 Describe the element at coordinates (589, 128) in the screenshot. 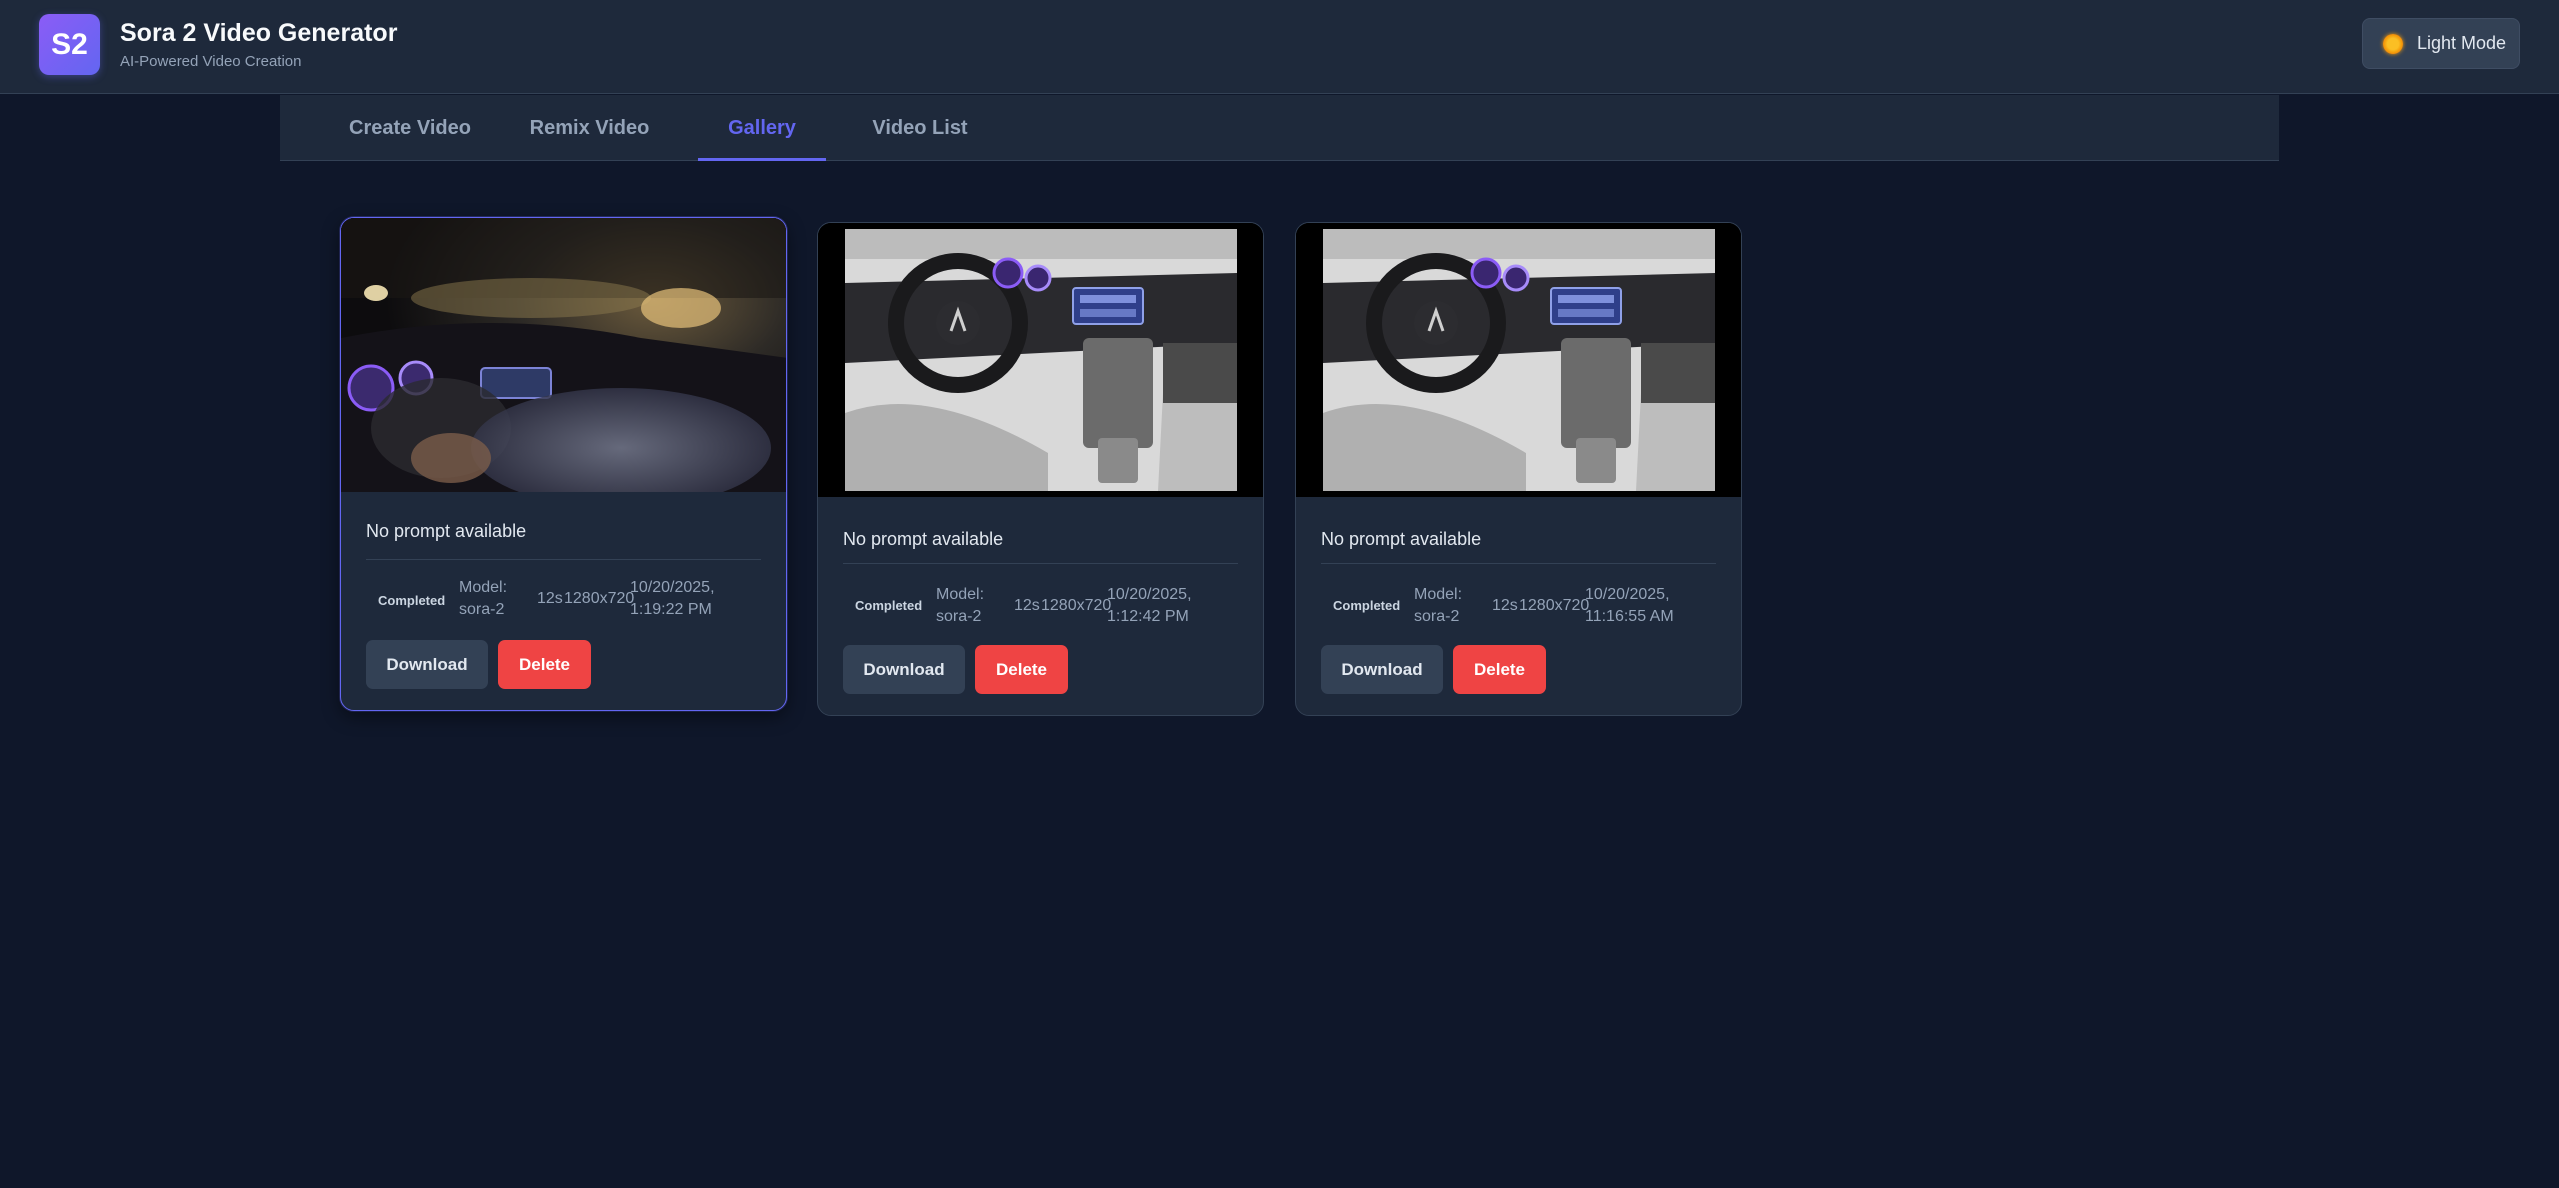

I see `tab-remix-video: Remix Video` at that location.